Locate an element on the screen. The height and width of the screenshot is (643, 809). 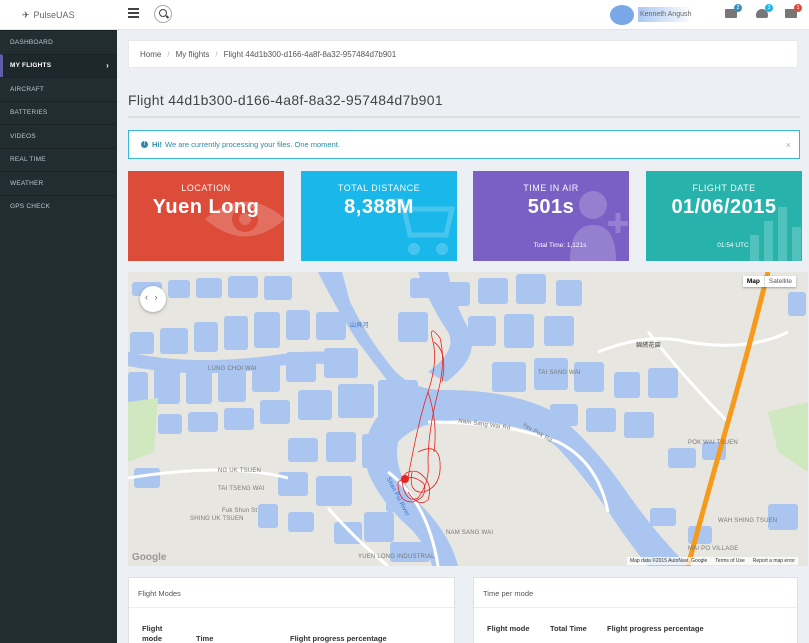
stat-flight-date: FLIGHT DATE 01/06/2015 01:54 UTC is located at coordinates (724, 216).